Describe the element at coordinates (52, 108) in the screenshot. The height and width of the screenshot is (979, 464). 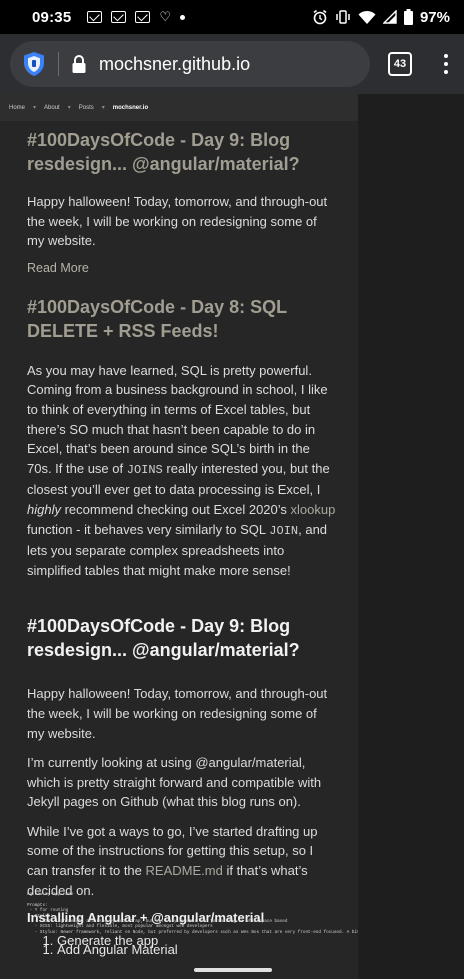
I see `nav-about-link: About` at that location.